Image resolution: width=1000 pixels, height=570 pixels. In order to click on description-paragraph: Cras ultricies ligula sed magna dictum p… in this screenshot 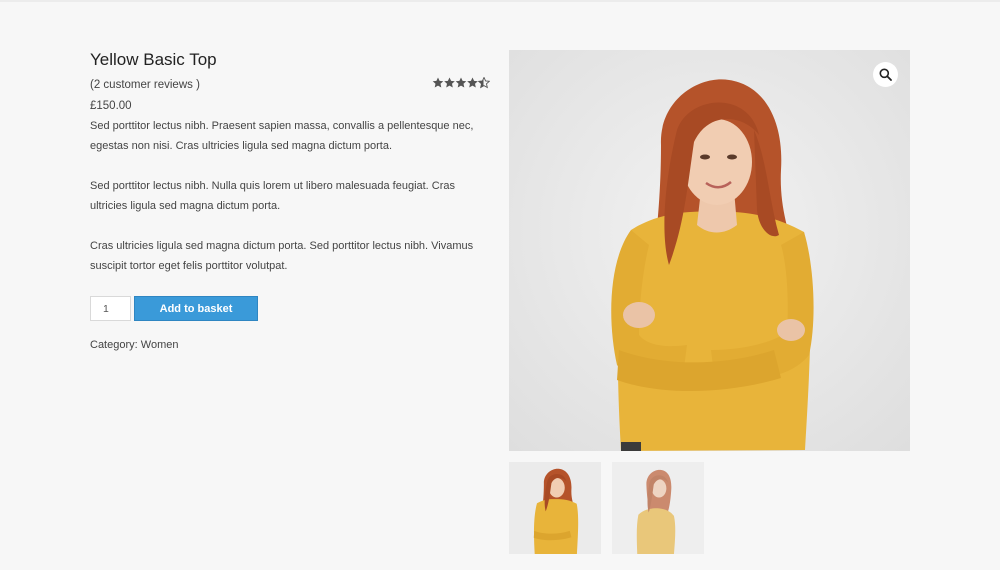, I will do `click(282, 256)`.